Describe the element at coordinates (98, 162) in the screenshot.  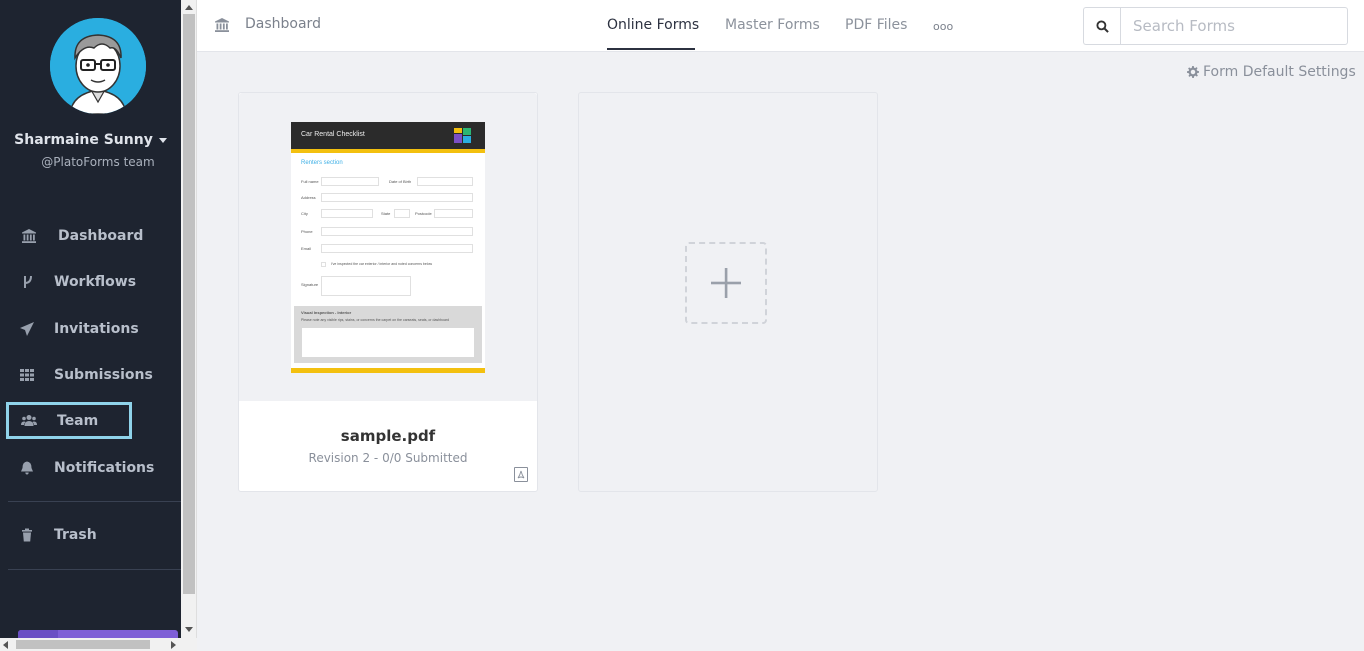
I see `user-team: @PlatoForms team` at that location.